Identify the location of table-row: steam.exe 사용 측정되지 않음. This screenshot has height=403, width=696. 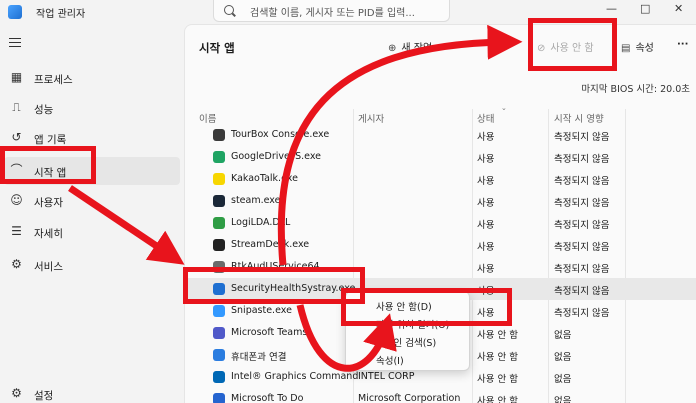
(440, 201).